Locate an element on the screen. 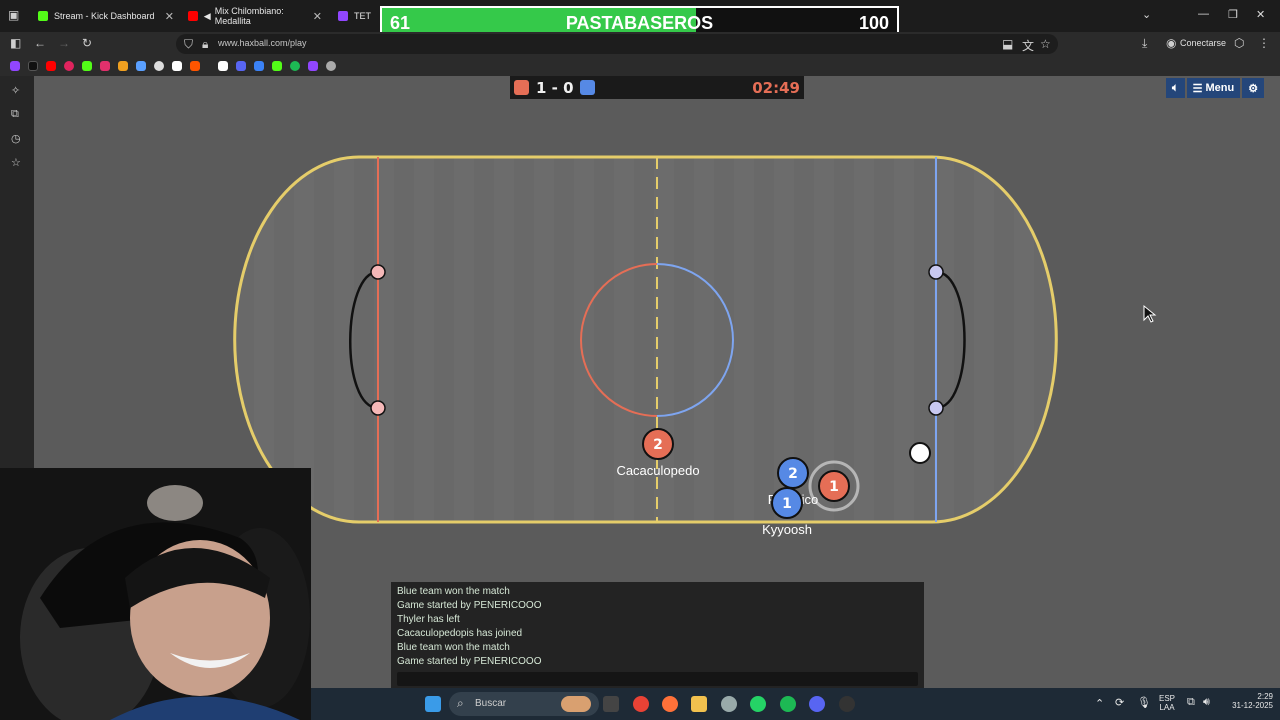  red-team-indicator is located at coordinates (521, 87).